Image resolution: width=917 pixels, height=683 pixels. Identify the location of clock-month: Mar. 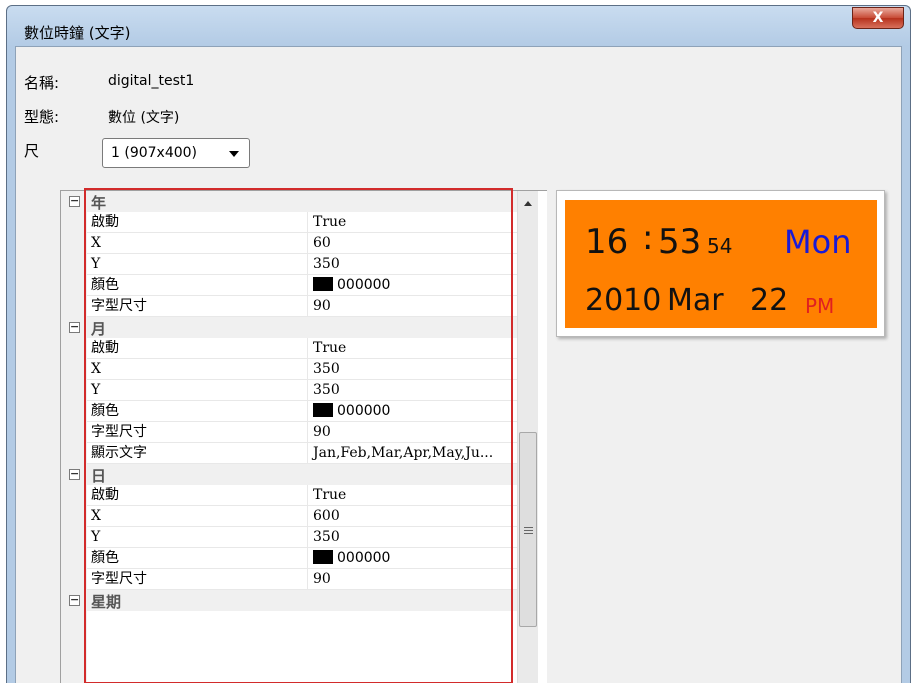
(695, 300).